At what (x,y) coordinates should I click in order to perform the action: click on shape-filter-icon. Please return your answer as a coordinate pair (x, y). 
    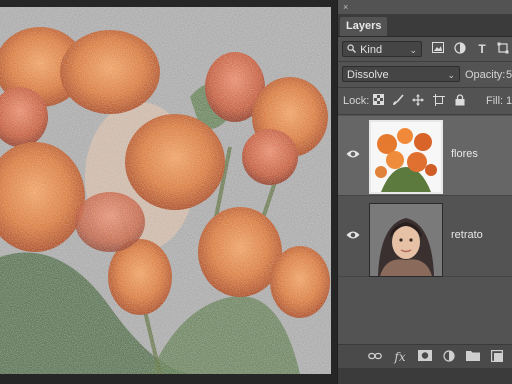
    Looking at the image, I should click on (503, 49).